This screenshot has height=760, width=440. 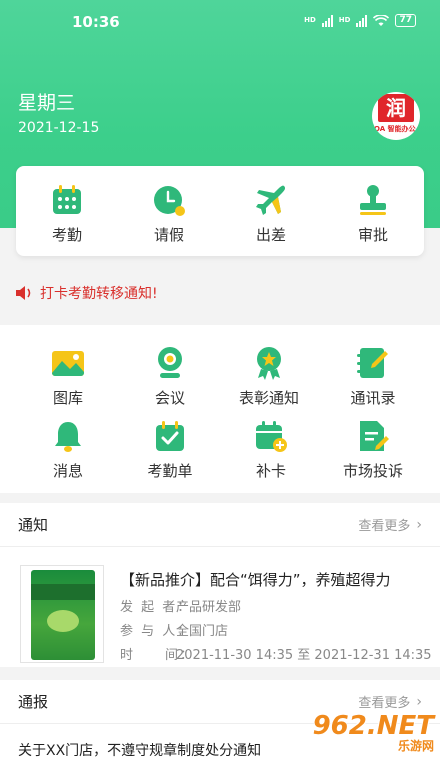 I want to click on quick-action-business-trip: 出差, so click(x=271, y=211).